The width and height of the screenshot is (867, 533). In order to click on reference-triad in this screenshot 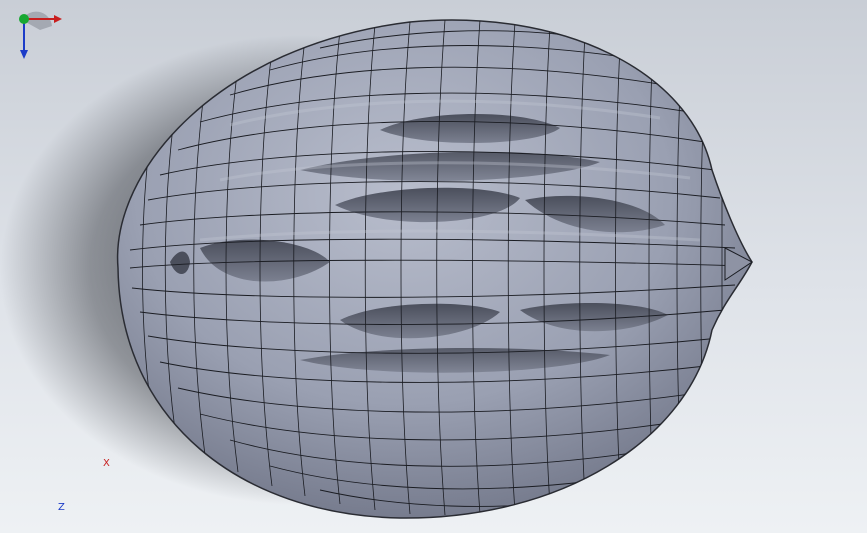, I will do `click(40, 35)`.